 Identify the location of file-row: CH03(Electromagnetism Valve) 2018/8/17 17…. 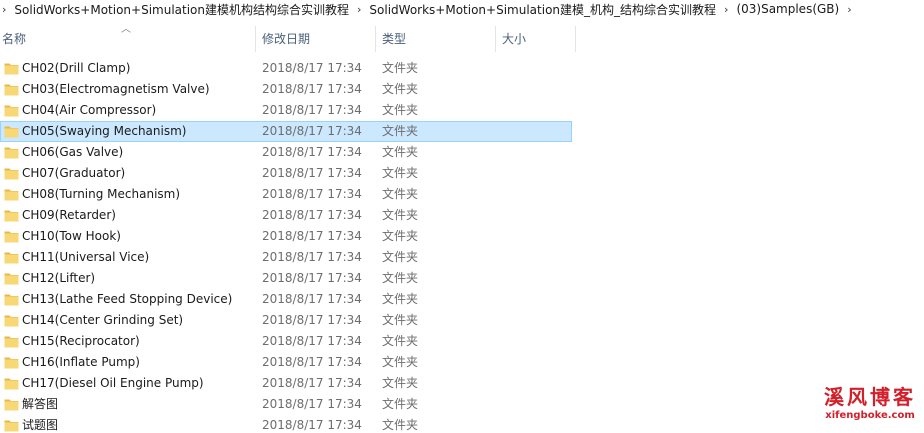
(286, 89).